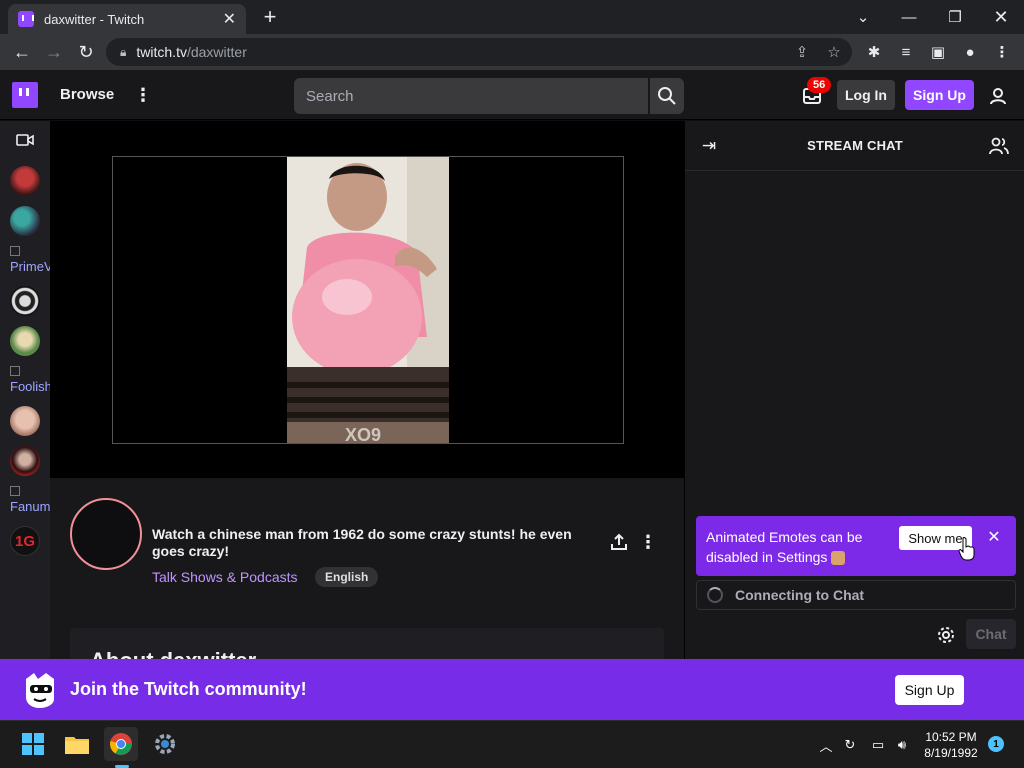 The height and width of the screenshot is (768, 1024). What do you see at coordinates (173, 653) in the screenshot?
I see `about-heading: About daxwitter` at bounding box center [173, 653].